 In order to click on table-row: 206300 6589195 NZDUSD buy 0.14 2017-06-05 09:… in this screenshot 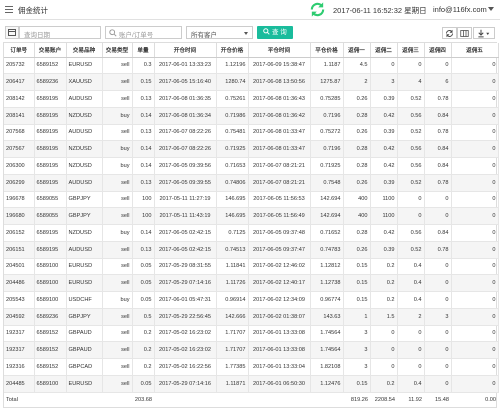, I will do `click(251, 166)`.